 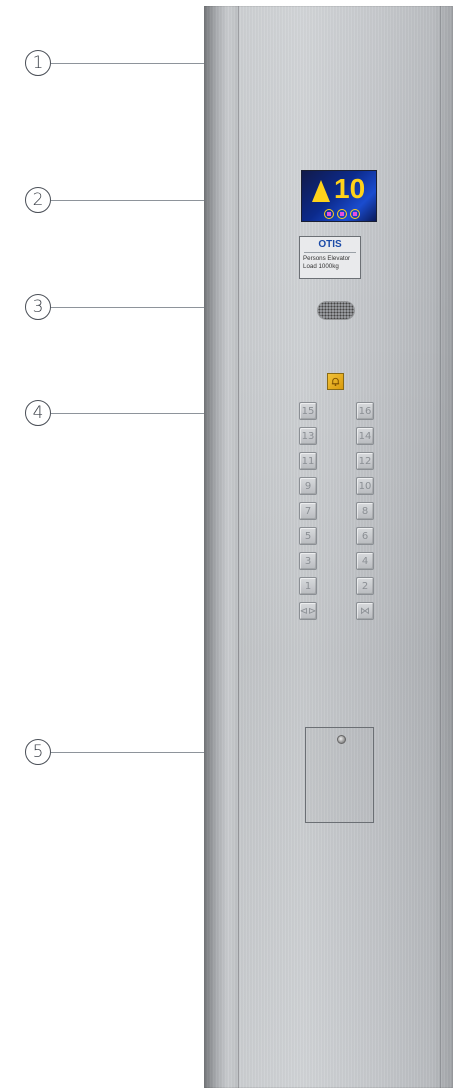 What do you see at coordinates (127, 63) in the screenshot?
I see `callout-1-leader` at bounding box center [127, 63].